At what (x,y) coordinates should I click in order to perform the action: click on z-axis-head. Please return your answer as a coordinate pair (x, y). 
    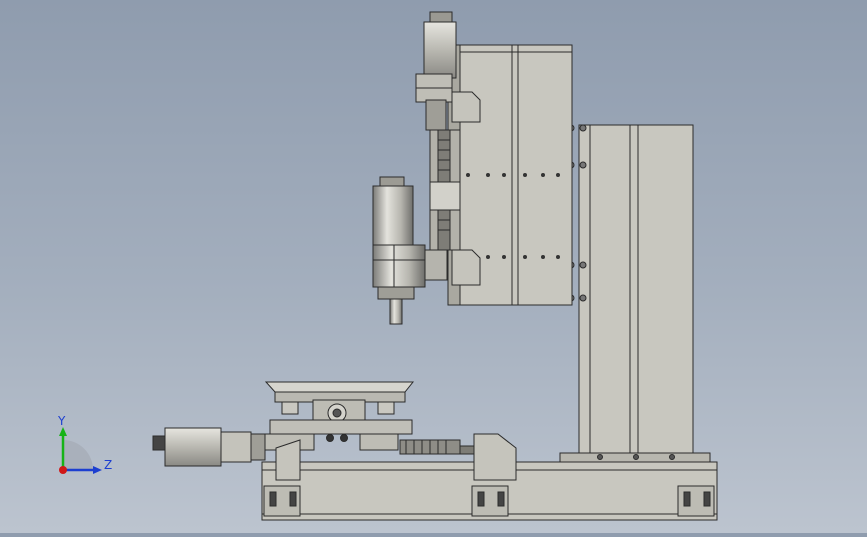
    Looking at the image, I should click on (97, 470).